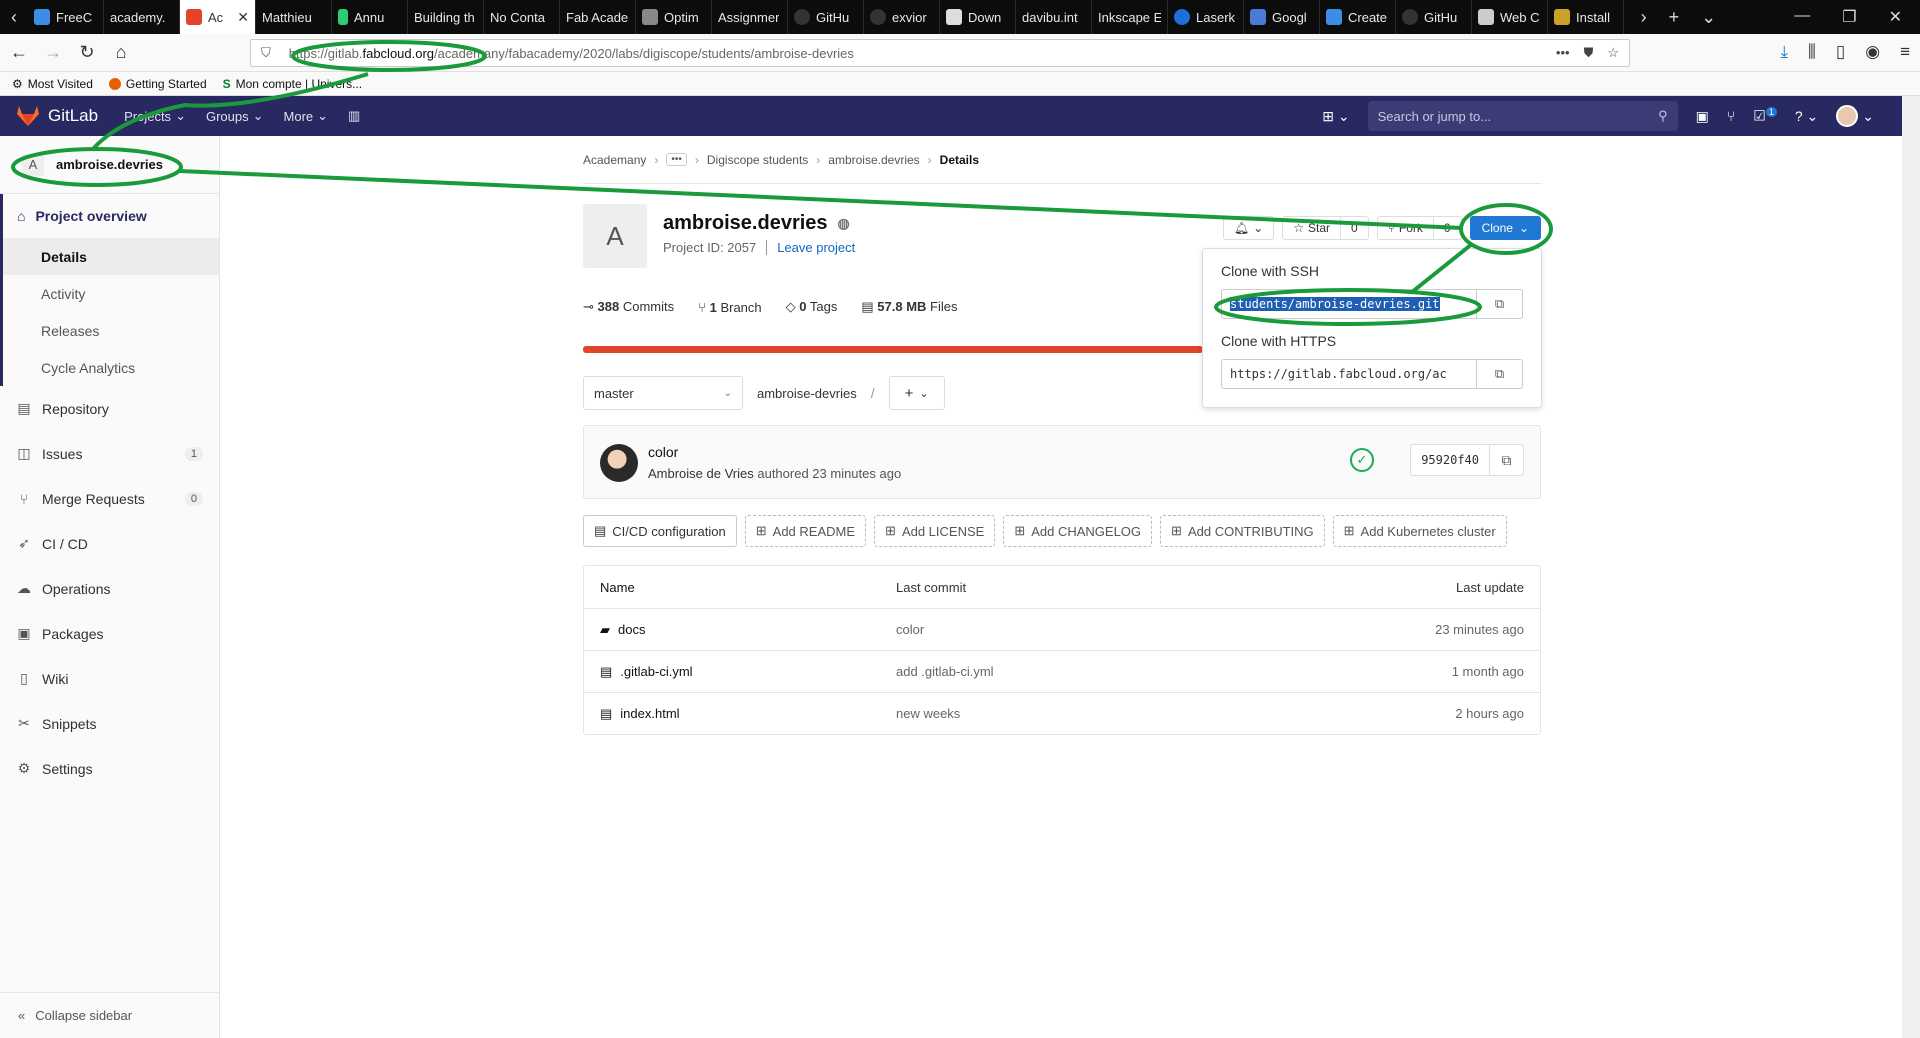  What do you see at coordinates (1282, 17) in the screenshot?
I see `browser-tab: Googl` at bounding box center [1282, 17].